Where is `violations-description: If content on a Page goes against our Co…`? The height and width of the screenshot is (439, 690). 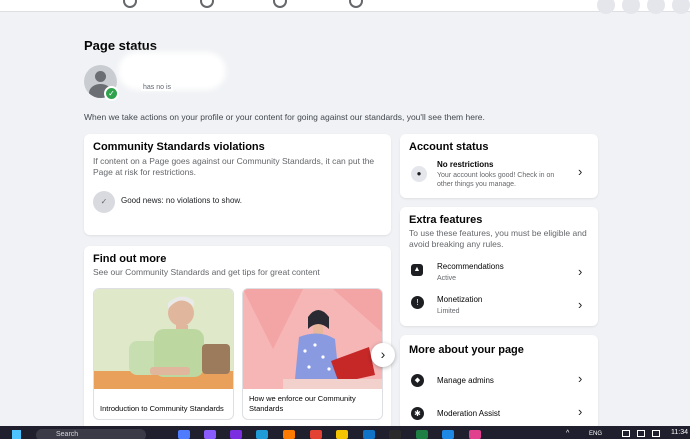 violations-description: If content on a Page goes against our Co… is located at coordinates (234, 166).